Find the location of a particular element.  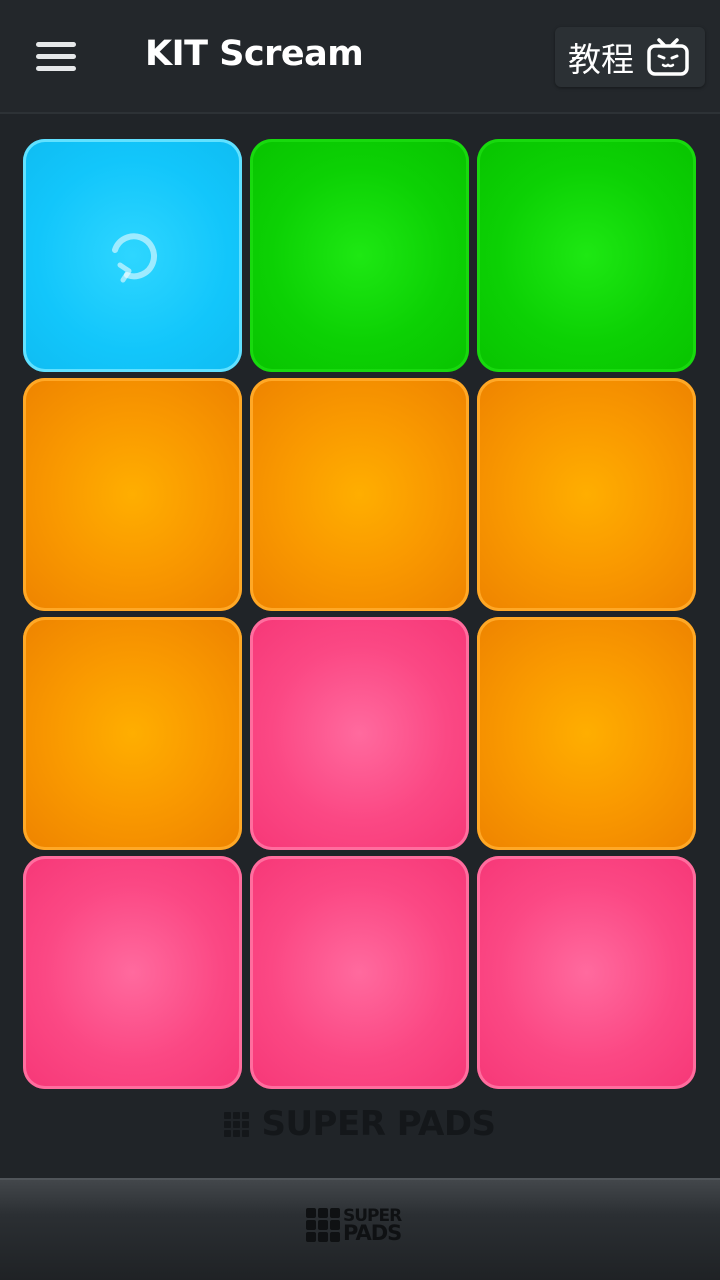

super-pads-watermark: SUPER PADS is located at coordinates (360, 1124).